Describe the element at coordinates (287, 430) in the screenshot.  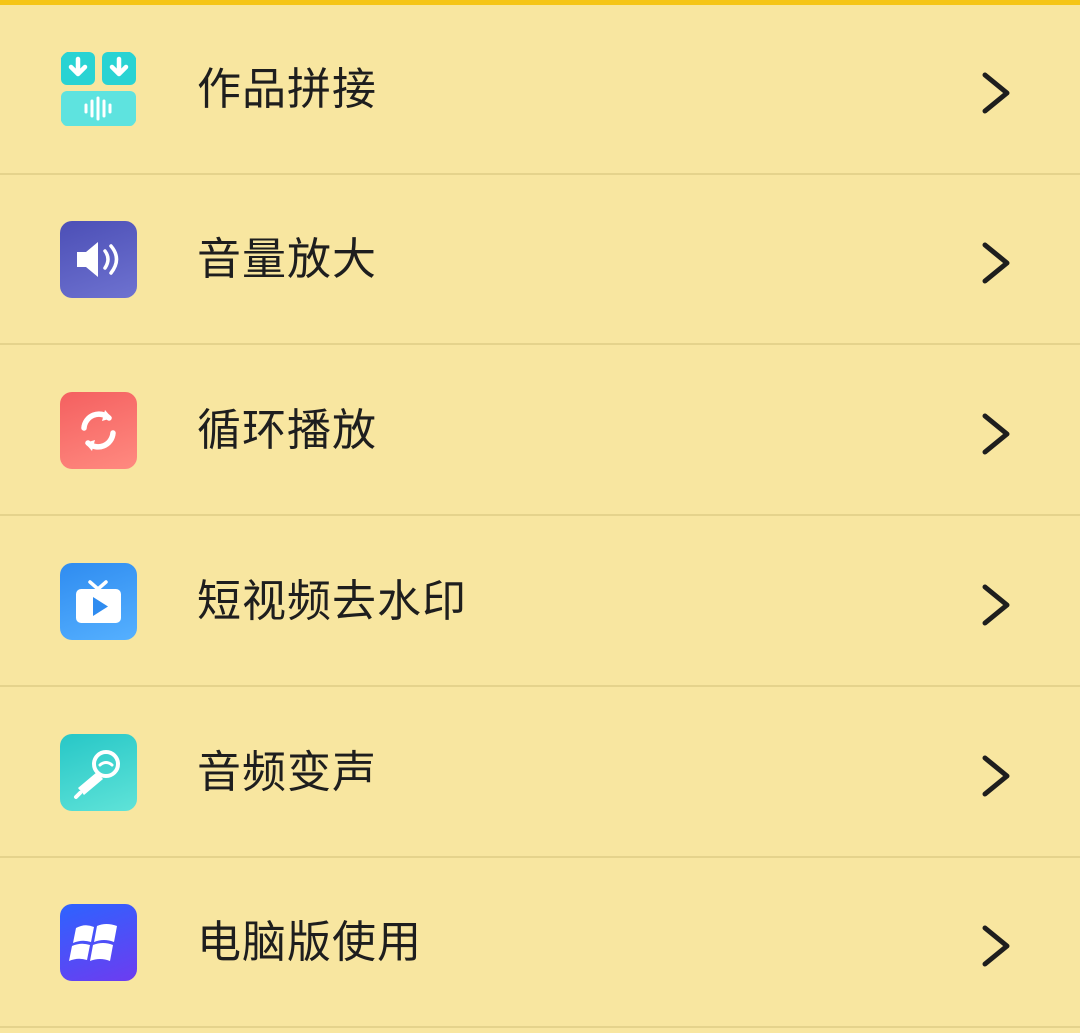
I see `menu-item-label: 循环播放` at that location.